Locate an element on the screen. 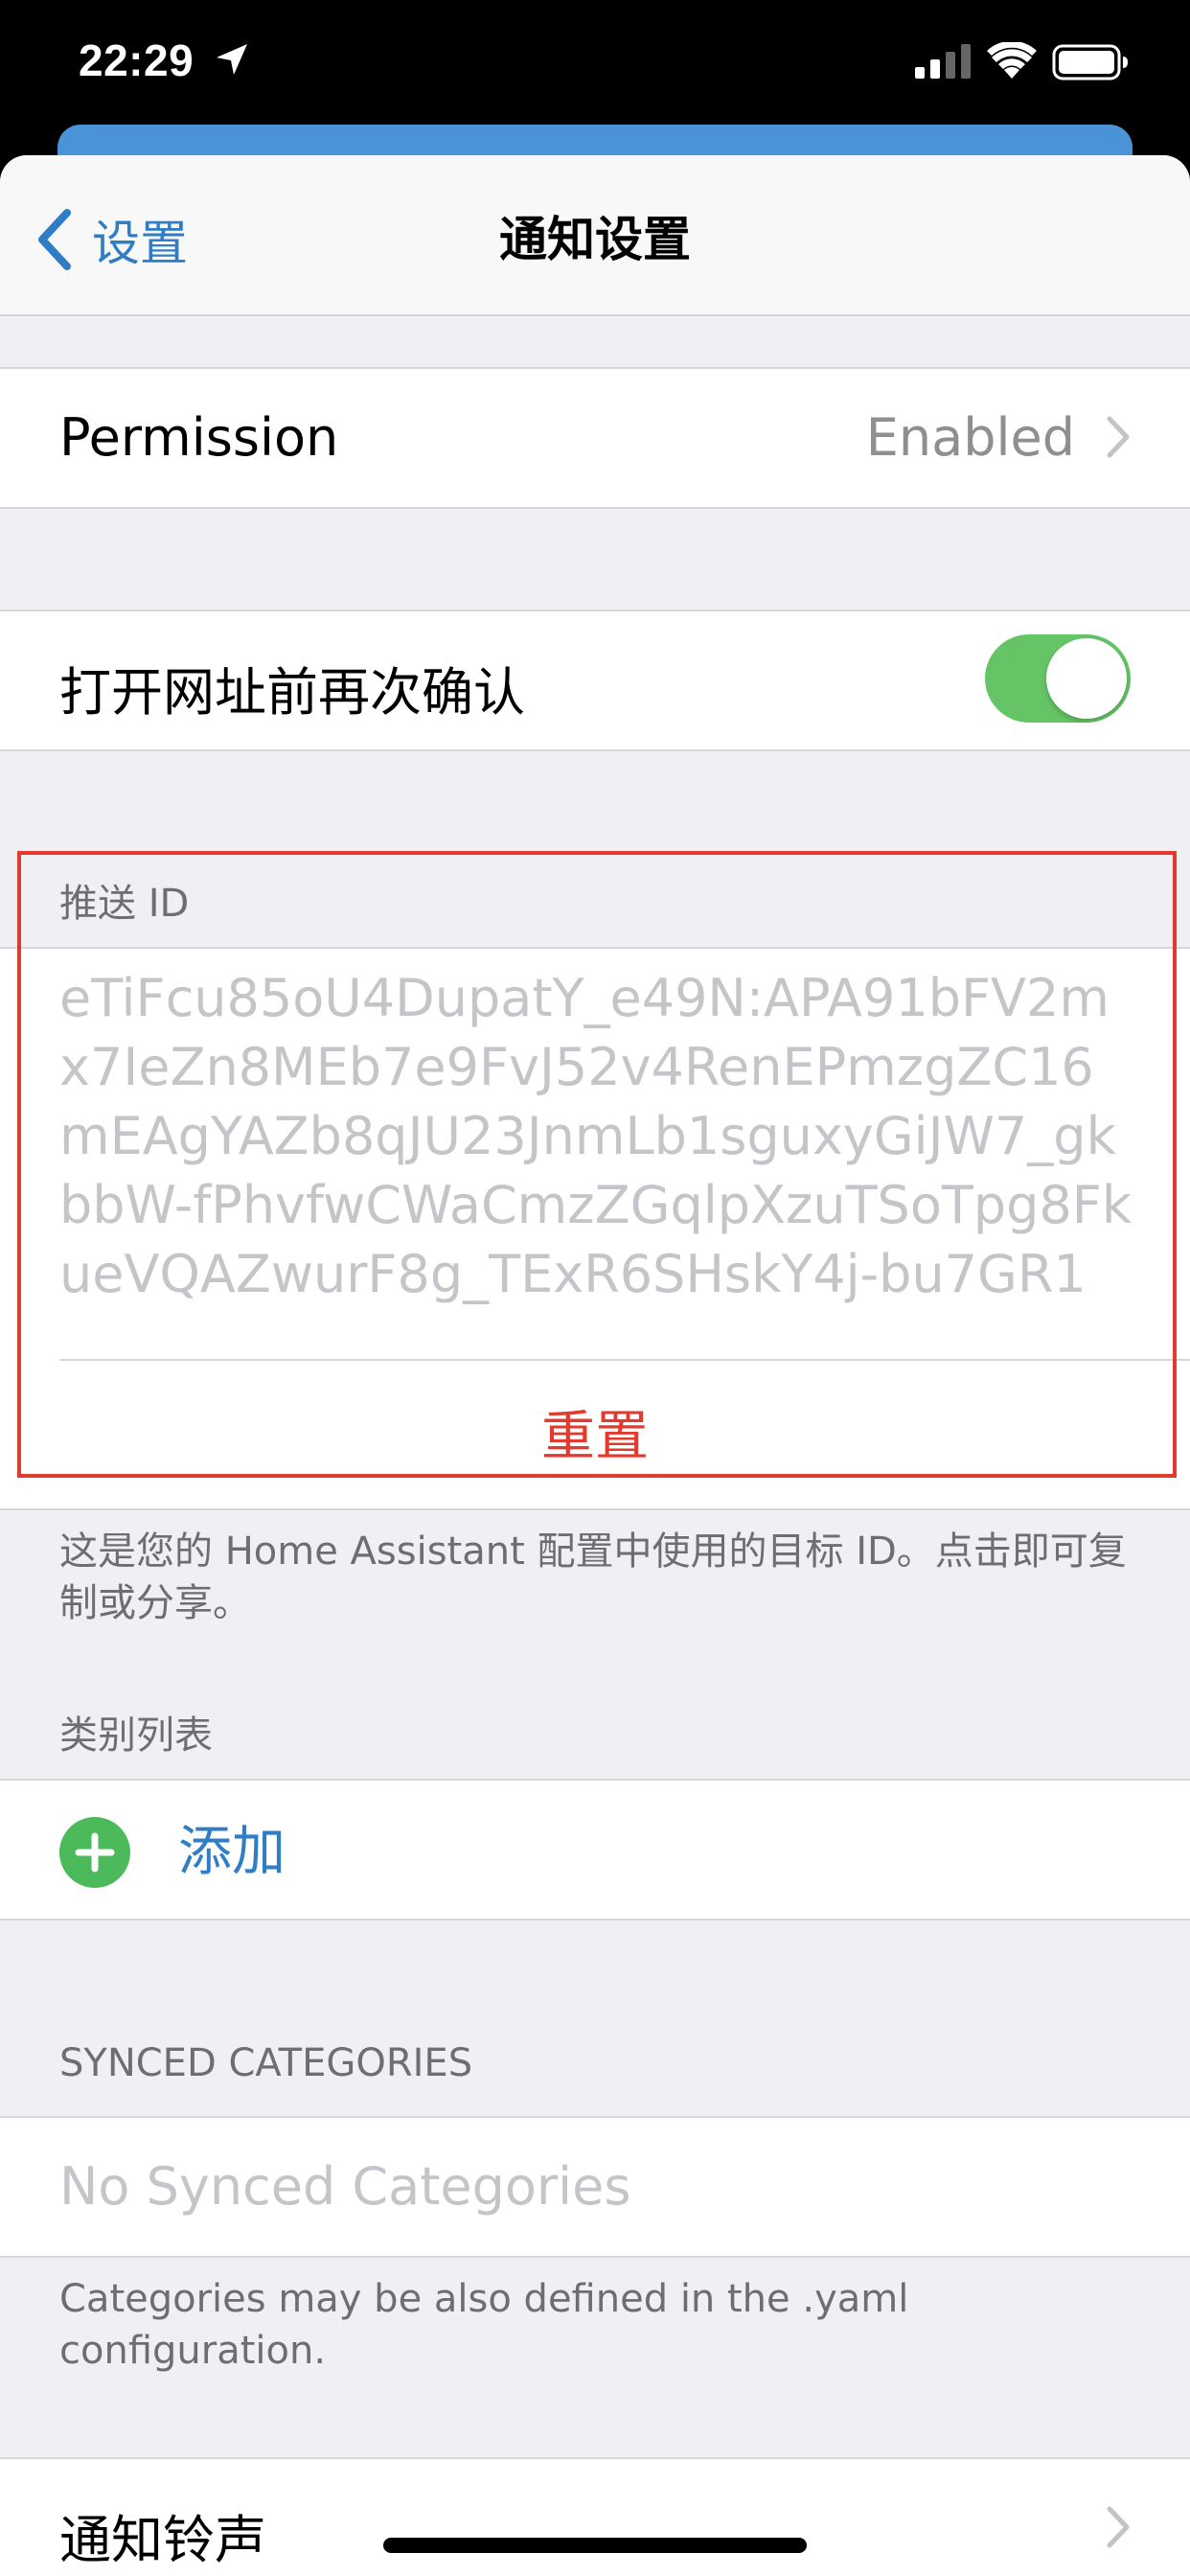  permission-row: Permission Enabled is located at coordinates (595, 438).